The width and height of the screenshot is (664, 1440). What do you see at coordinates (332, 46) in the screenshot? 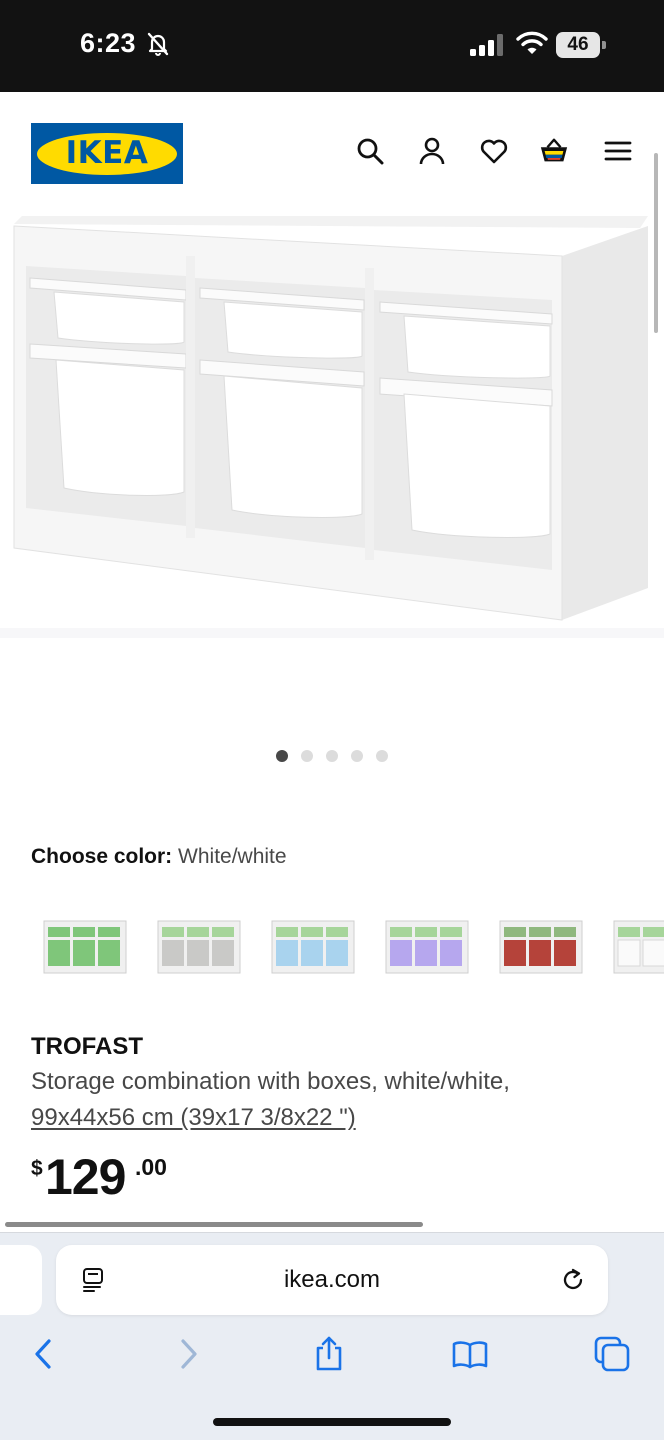
I see `status-bar: 6:23 46` at bounding box center [332, 46].